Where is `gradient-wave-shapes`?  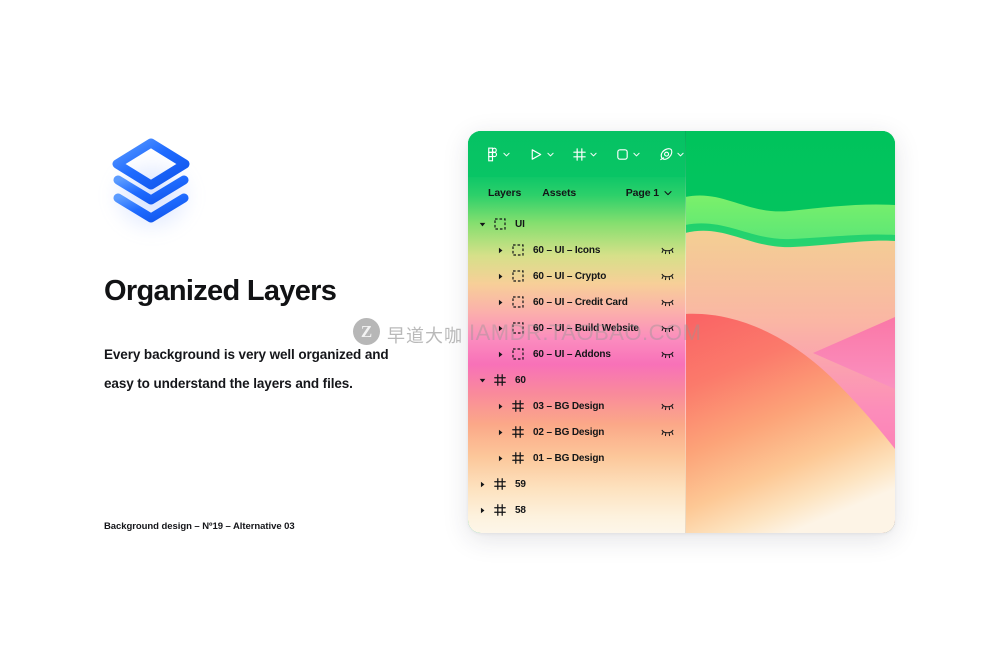 gradient-wave-shapes is located at coordinates (790, 332).